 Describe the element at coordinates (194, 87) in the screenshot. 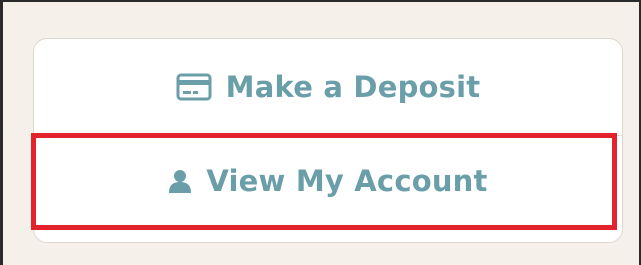

I see `credit-card-icon` at that location.